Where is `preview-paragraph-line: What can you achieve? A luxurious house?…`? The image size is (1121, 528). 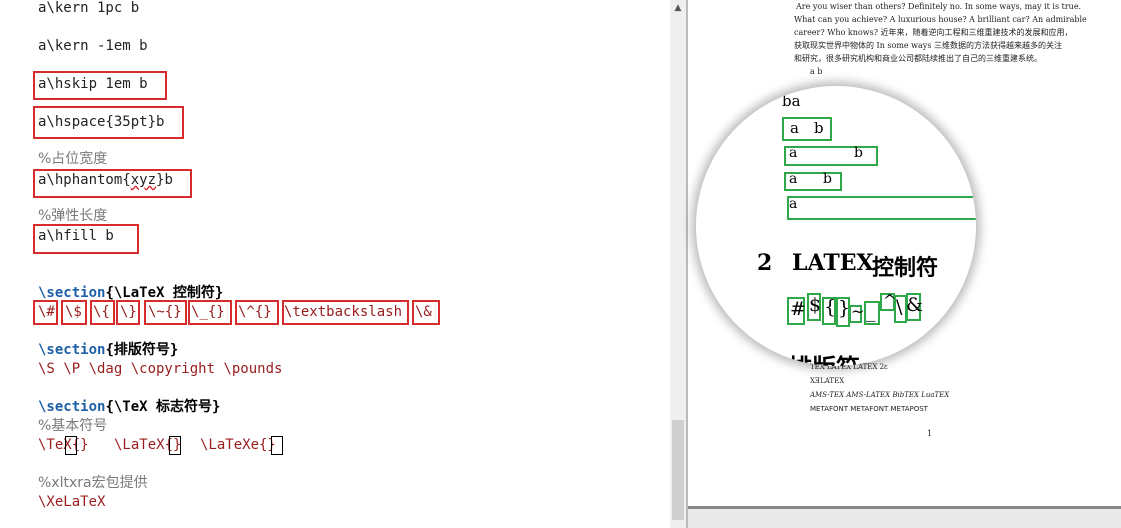 preview-paragraph-line: What can you achieve? A luxurious house?… is located at coordinates (940, 19).